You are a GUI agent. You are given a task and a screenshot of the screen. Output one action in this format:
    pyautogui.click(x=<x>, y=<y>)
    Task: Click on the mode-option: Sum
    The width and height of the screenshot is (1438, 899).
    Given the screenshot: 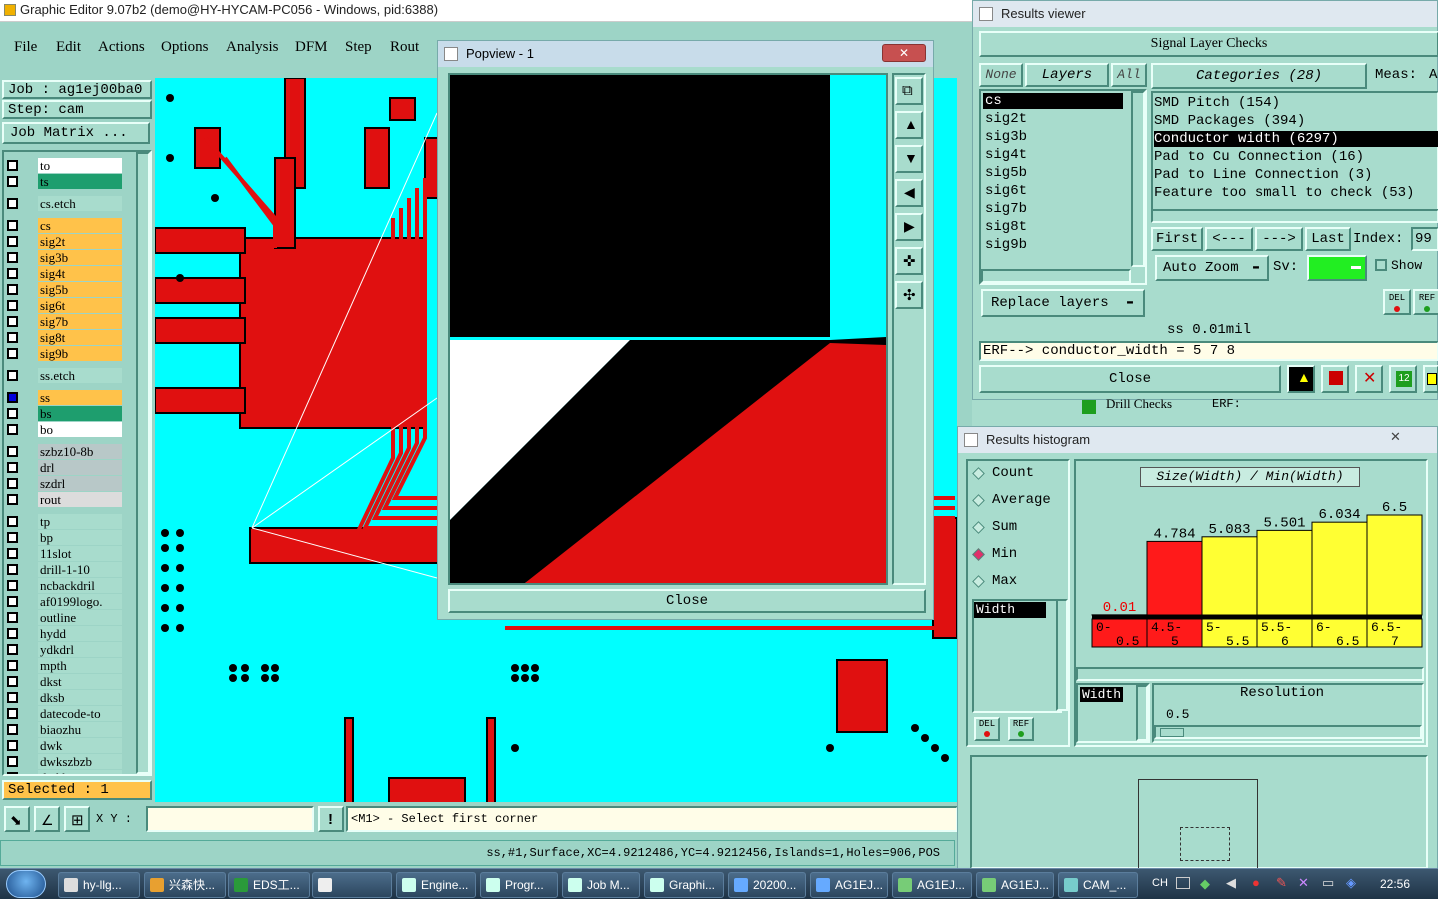 What is the action you would take?
    pyautogui.click(x=1020, y=529)
    